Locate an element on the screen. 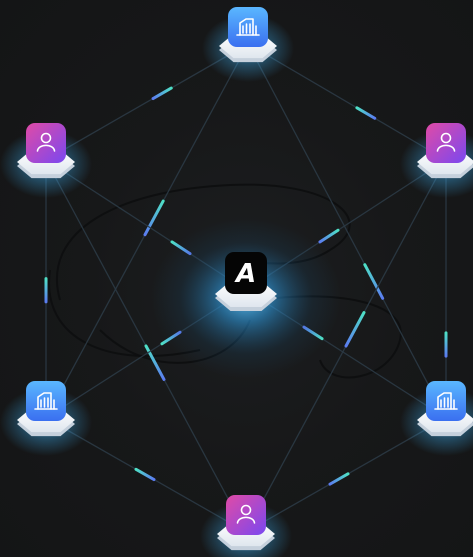  link-pulse-upper-left-bottom is located at coordinates (155, 362).